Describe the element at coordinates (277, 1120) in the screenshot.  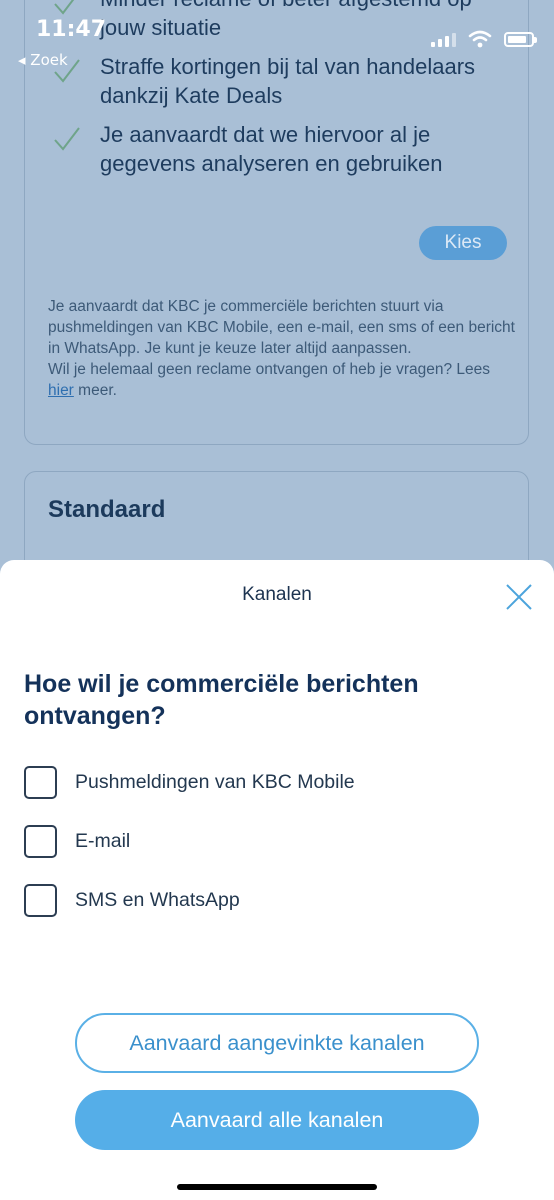
I see `accept-all-channels-button: Aanvaard alle kanalen` at that location.